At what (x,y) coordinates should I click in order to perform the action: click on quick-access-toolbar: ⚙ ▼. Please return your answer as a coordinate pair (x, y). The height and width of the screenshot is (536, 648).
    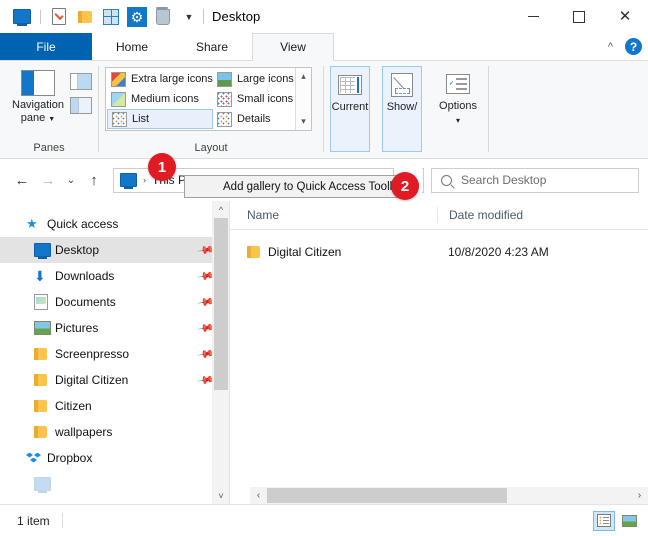
    Looking at the image, I should click on (99, 16).